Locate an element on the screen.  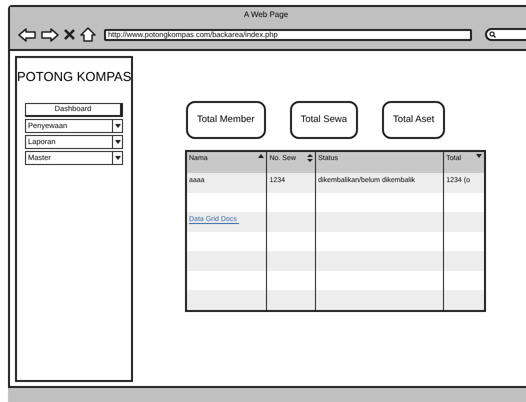
stat-card: Total Member is located at coordinates (226, 120).